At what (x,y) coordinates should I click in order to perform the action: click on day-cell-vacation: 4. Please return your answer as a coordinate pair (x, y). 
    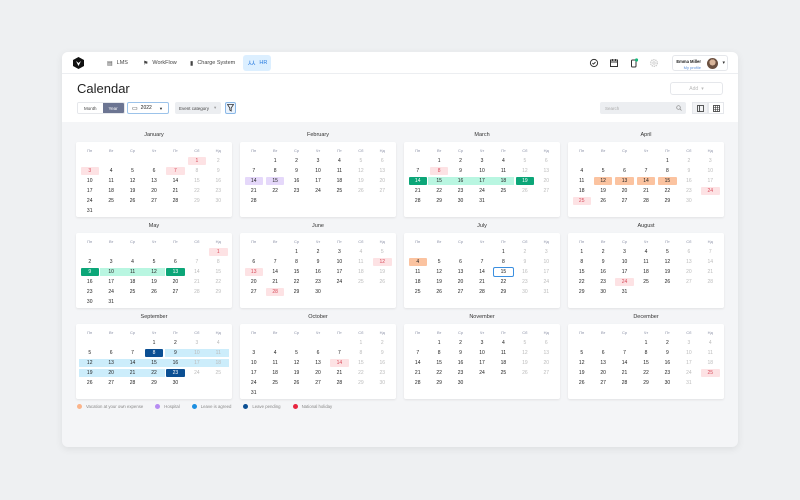
    Looking at the image, I should click on (417, 262).